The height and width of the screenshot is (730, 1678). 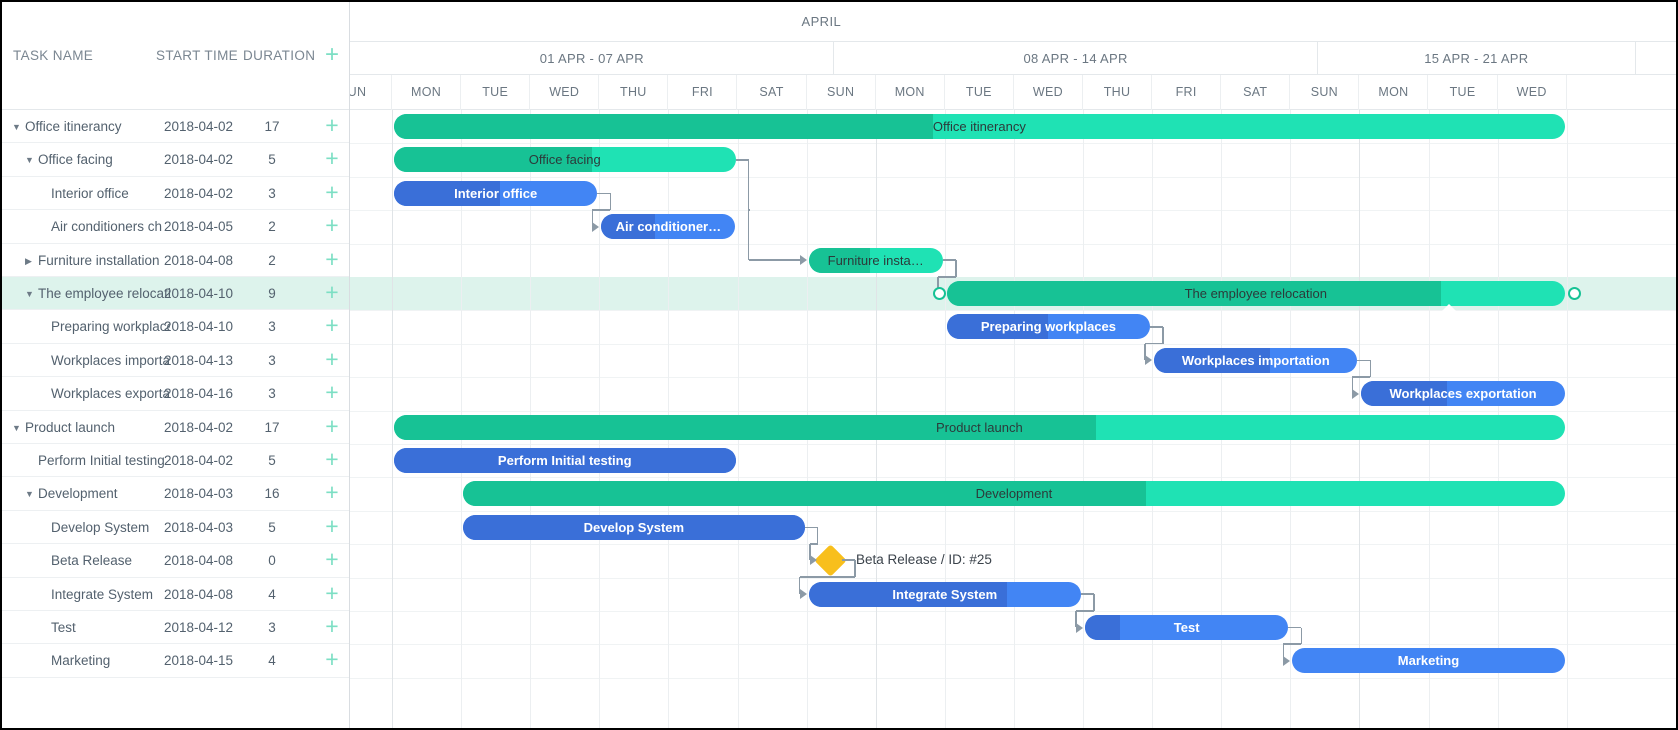 I want to click on summary-bar: The employee relocation, so click(x=1255, y=293).